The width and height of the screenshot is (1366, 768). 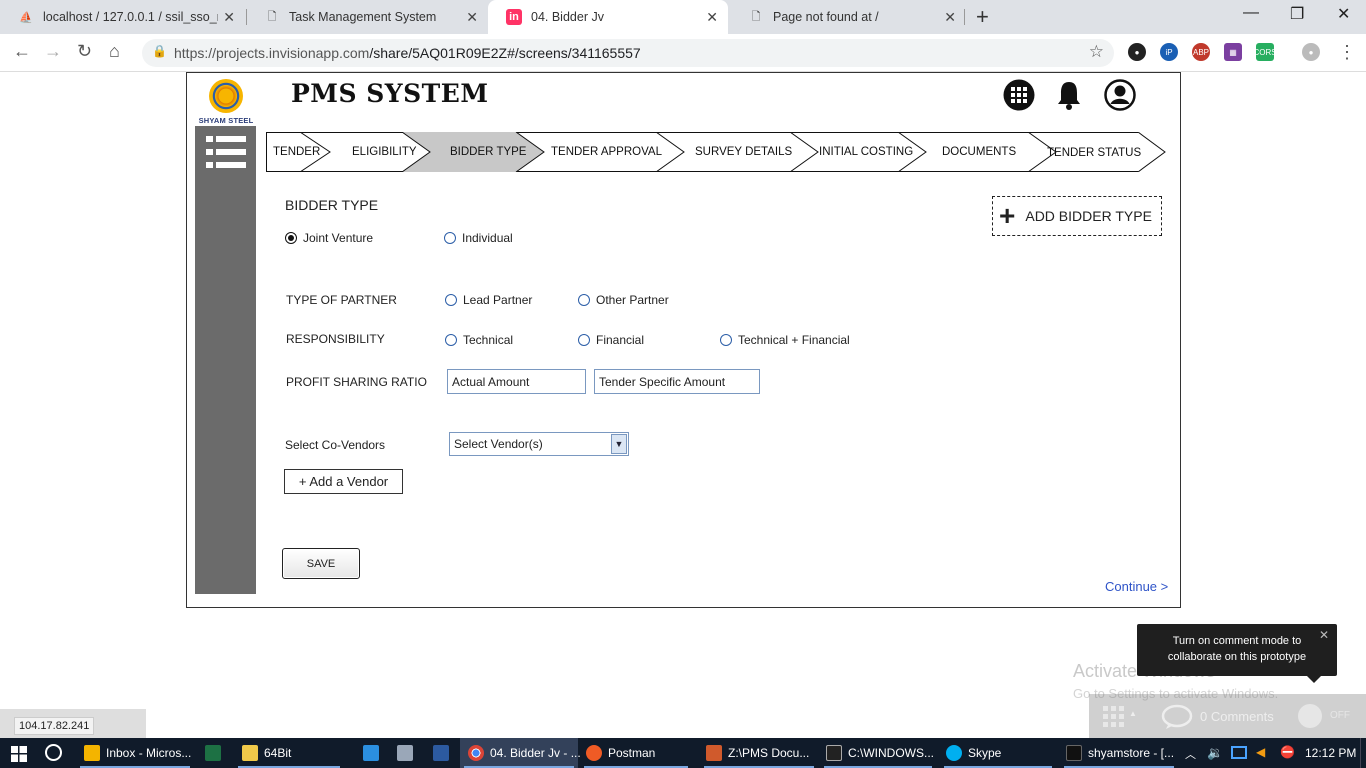 I want to click on menu-dots-icon: ⋮, so click(x=1347, y=52).